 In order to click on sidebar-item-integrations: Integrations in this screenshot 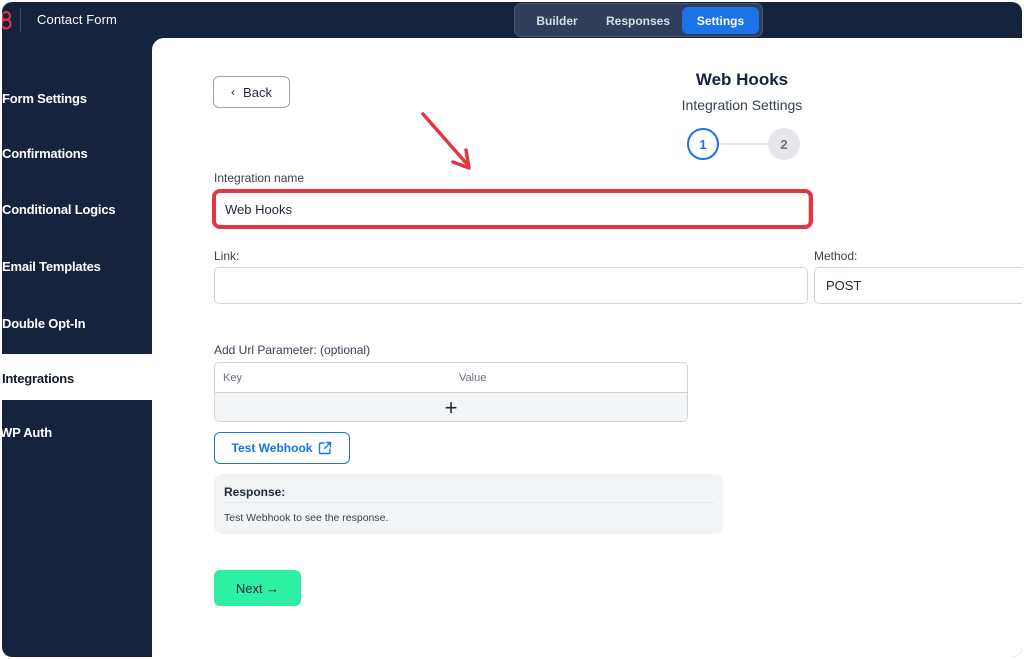, I will do `click(77, 378)`.